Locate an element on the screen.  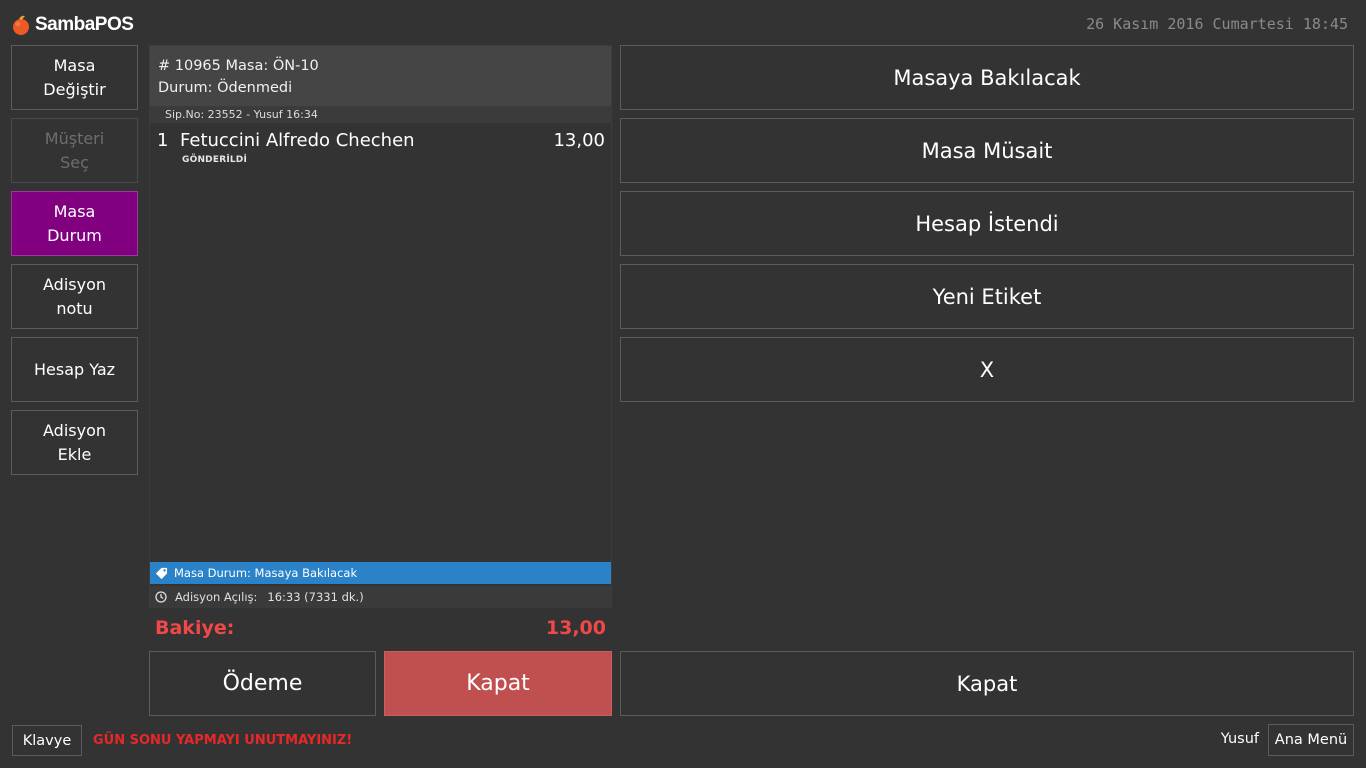
app-logo: SambaPOS is located at coordinates (72, 25).